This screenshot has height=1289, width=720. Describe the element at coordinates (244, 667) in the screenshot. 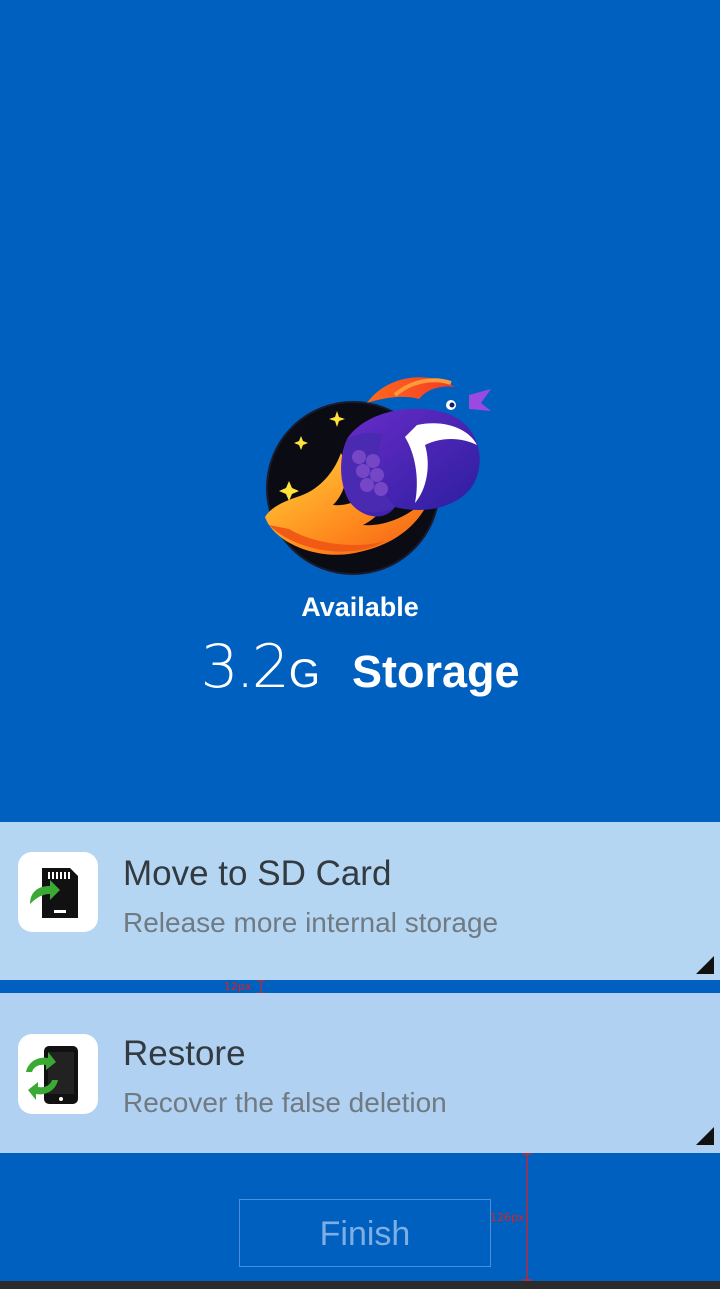

I see `storage-value: 3.2` at that location.